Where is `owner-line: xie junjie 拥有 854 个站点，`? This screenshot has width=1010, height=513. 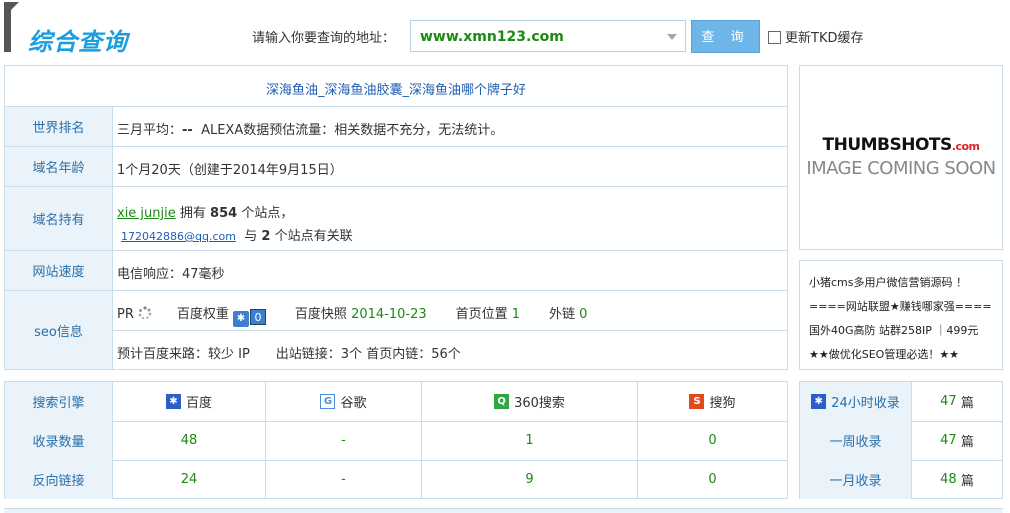
owner-line: xie junjie 拥有 854 个站点， is located at coordinates (205, 211).